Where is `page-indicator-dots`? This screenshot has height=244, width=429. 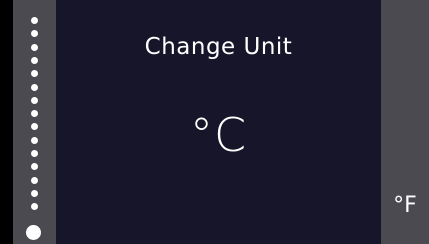
page-indicator-dots is located at coordinates (34, 122).